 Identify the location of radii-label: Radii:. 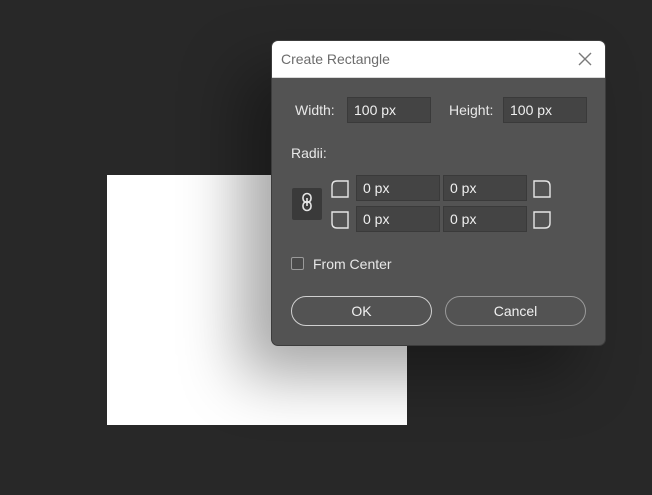
(309, 153).